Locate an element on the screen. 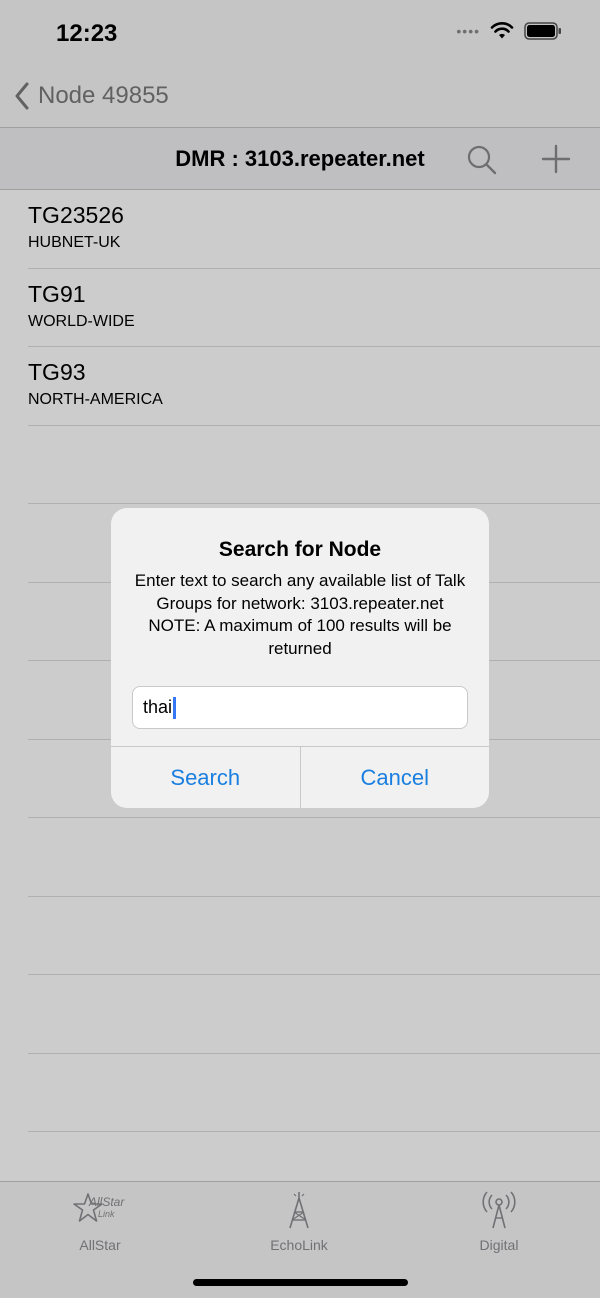 This screenshot has width=600, height=1298. alert-title: Search for Node is located at coordinates (300, 549).